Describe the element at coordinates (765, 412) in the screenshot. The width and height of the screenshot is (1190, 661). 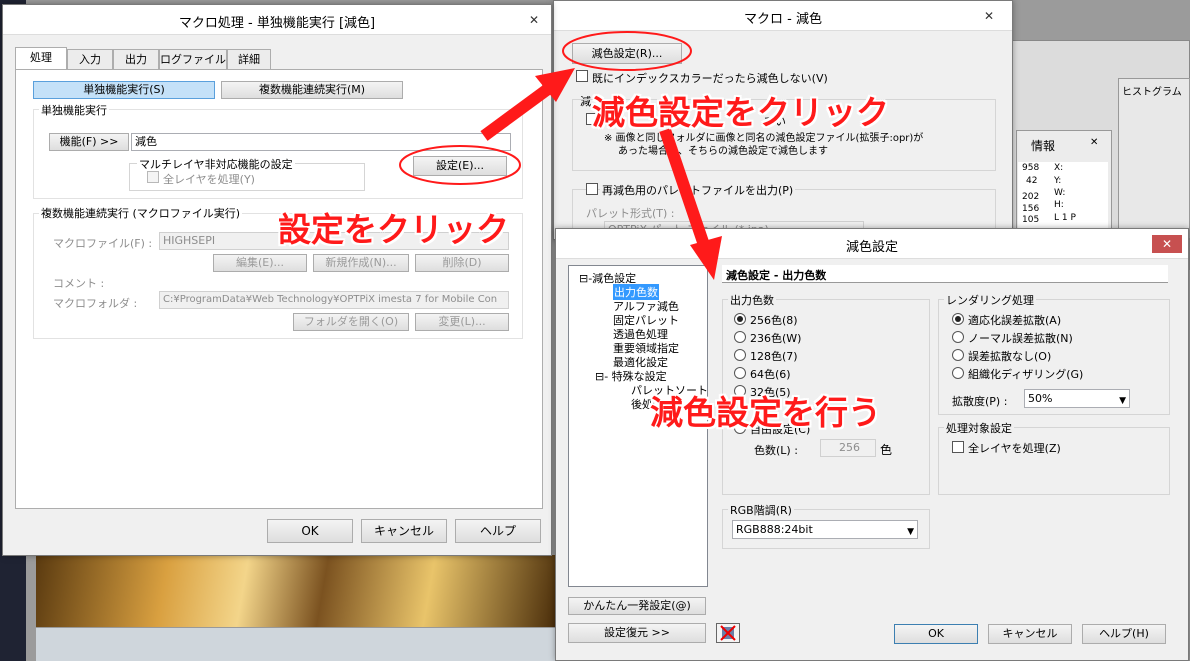
I see `annotation-do-reduce: 減色設定を行う` at that location.